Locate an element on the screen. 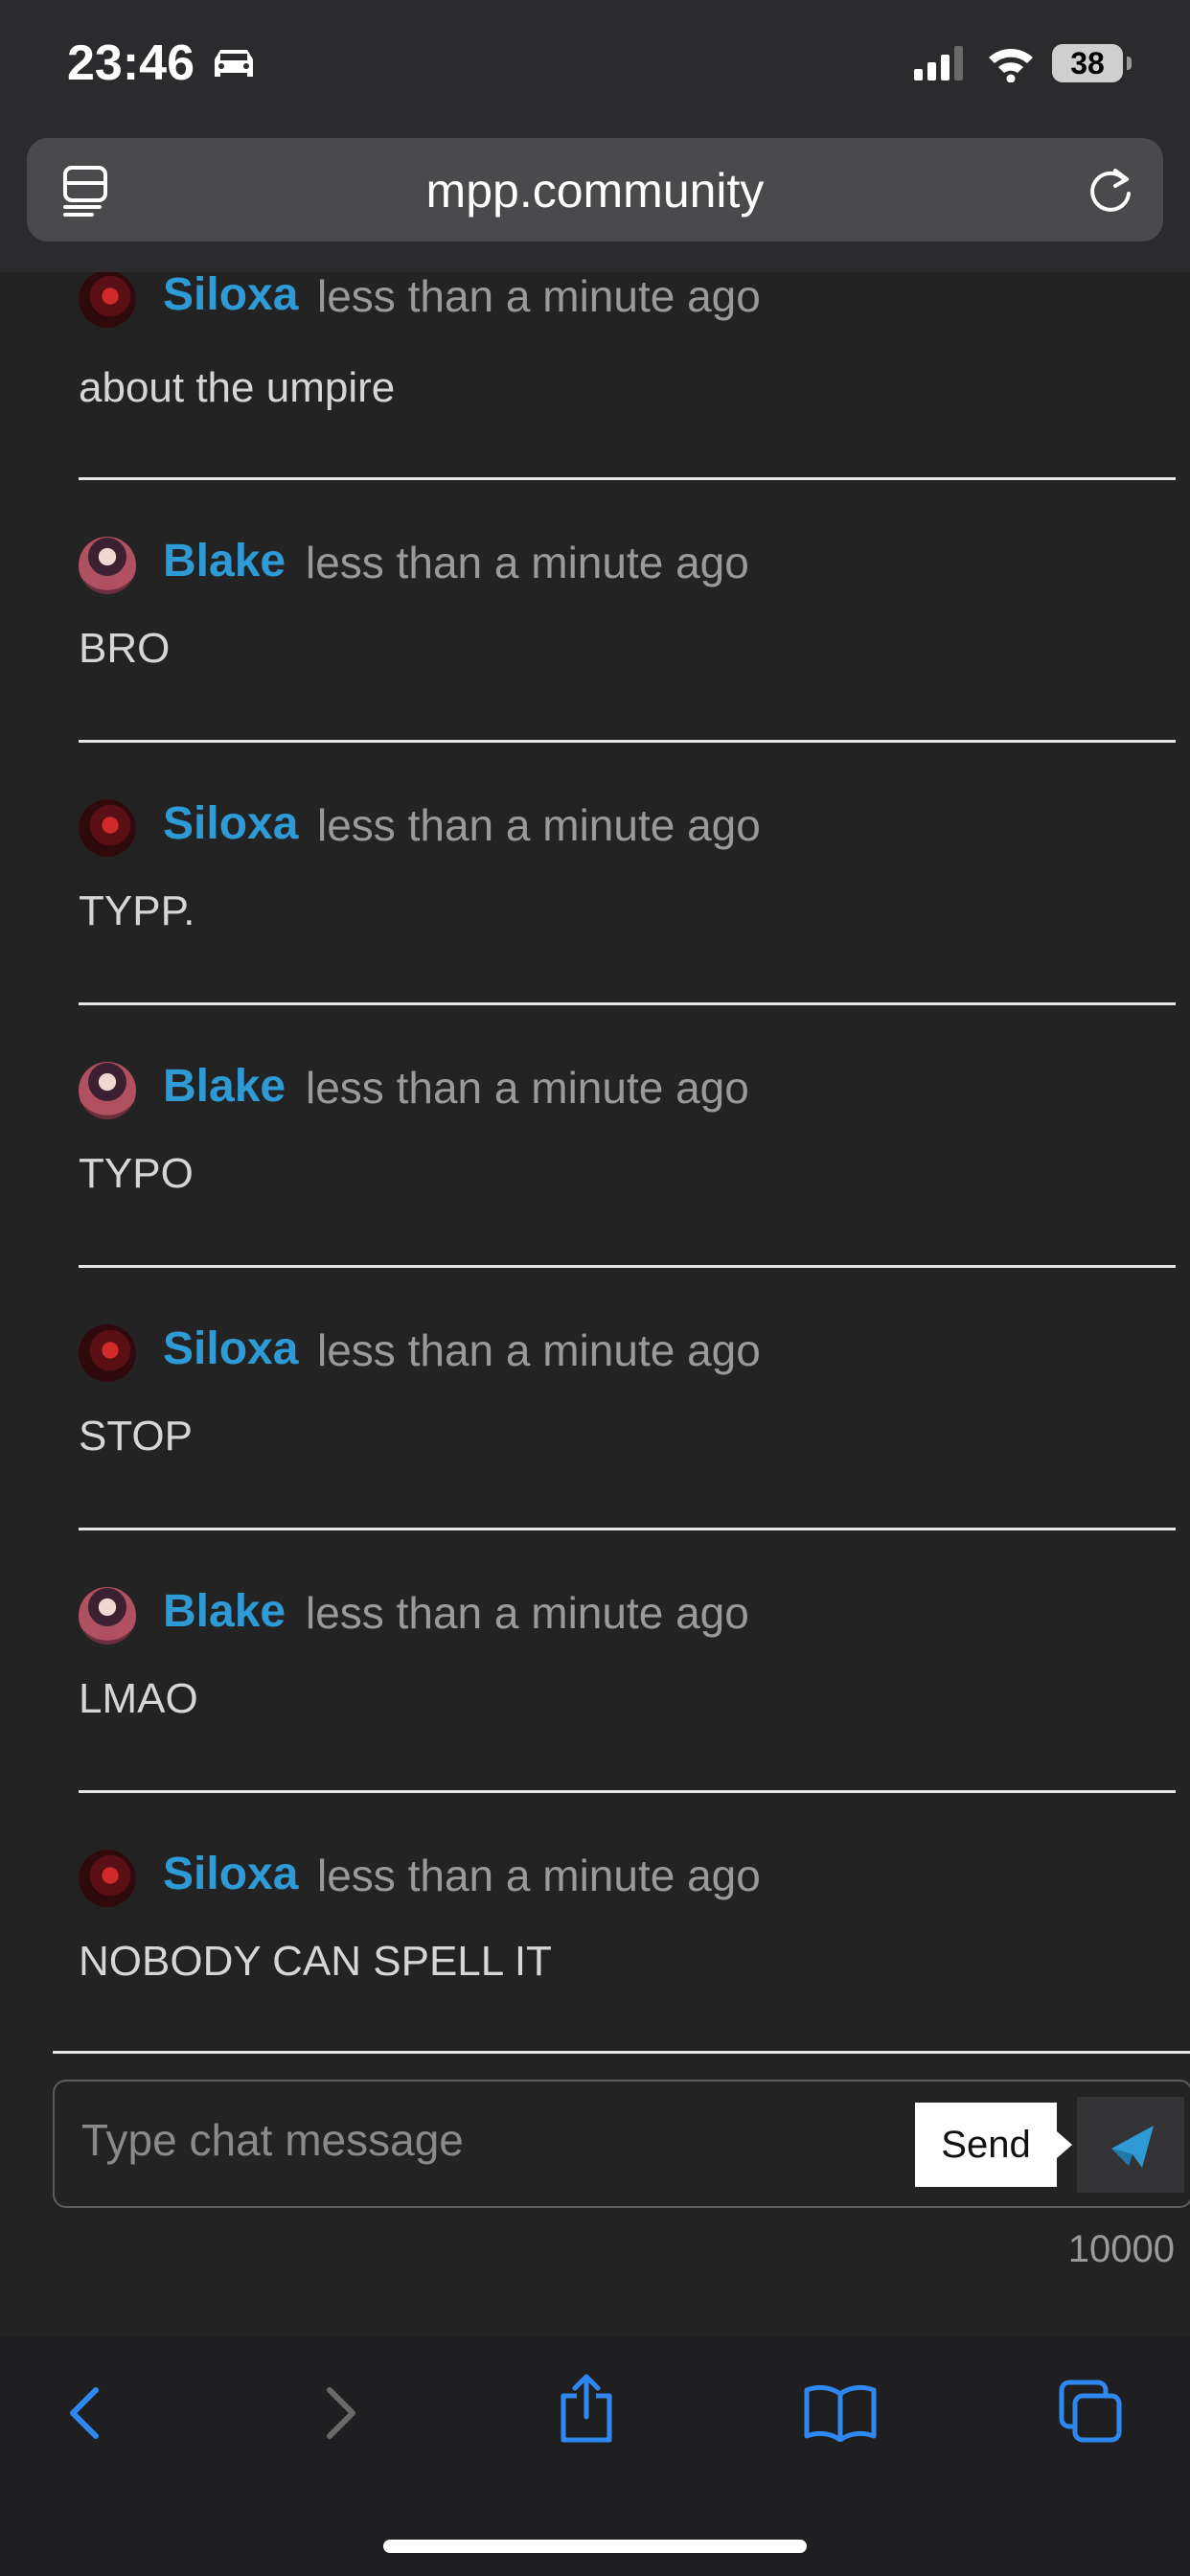 The width and height of the screenshot is (1190, 2576). browser-toolbar: mpp.community is located at coordinates (595, 203).